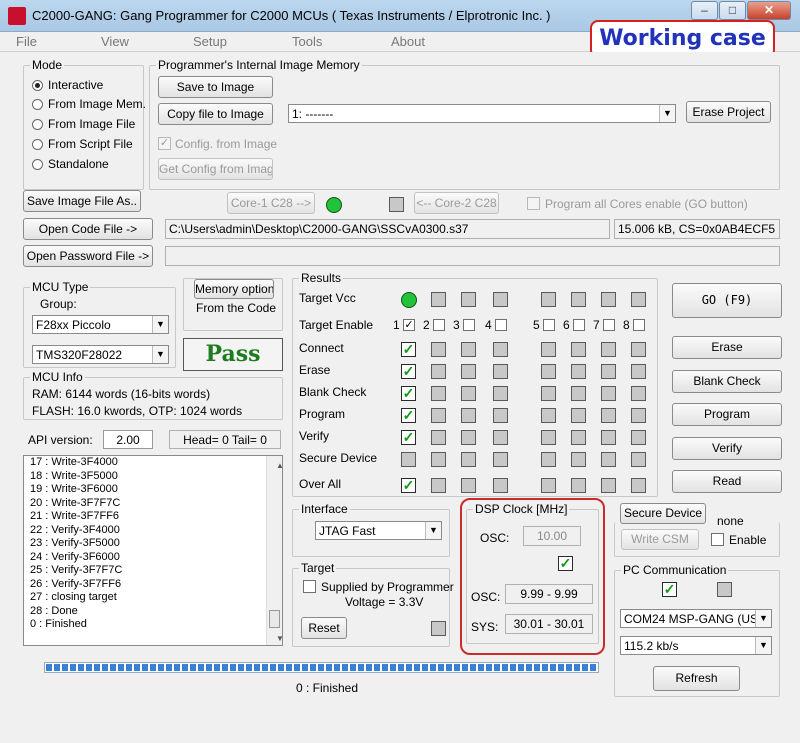 This screenshot has width=800, height=743. I want to click on go-button: GO (F9), so click(727, 300).